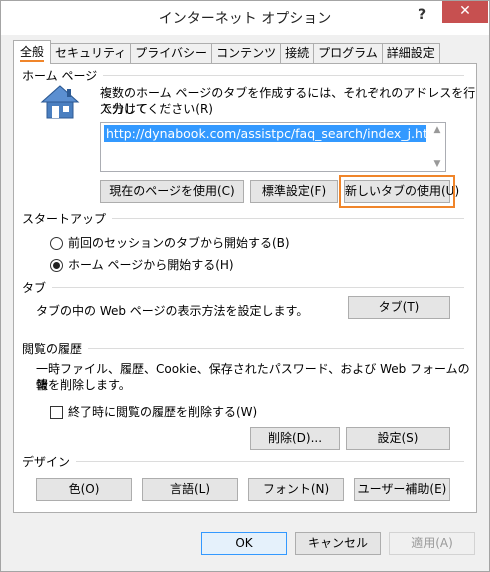  Describe the element at coordinates (162, 412) in the screenshot. I see `delete-on-exit-label: 終了時に閲覧の履歴を削除する(W)` at that location.